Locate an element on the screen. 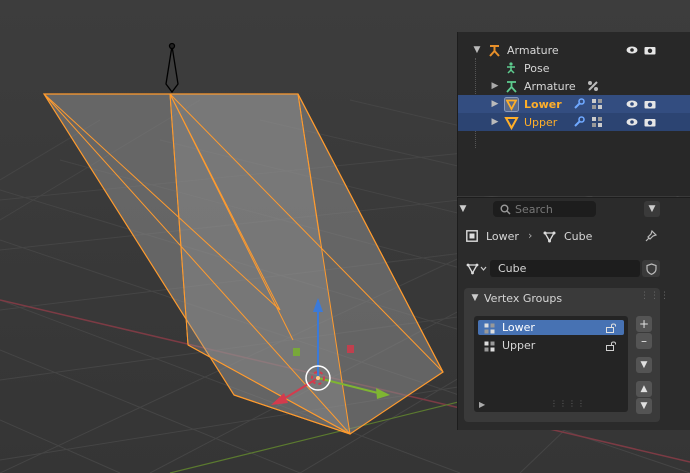  vertex-group-list: Lower Upper ▶ ⋮⋮⋮⋮ is located at coordinates (551, 364).